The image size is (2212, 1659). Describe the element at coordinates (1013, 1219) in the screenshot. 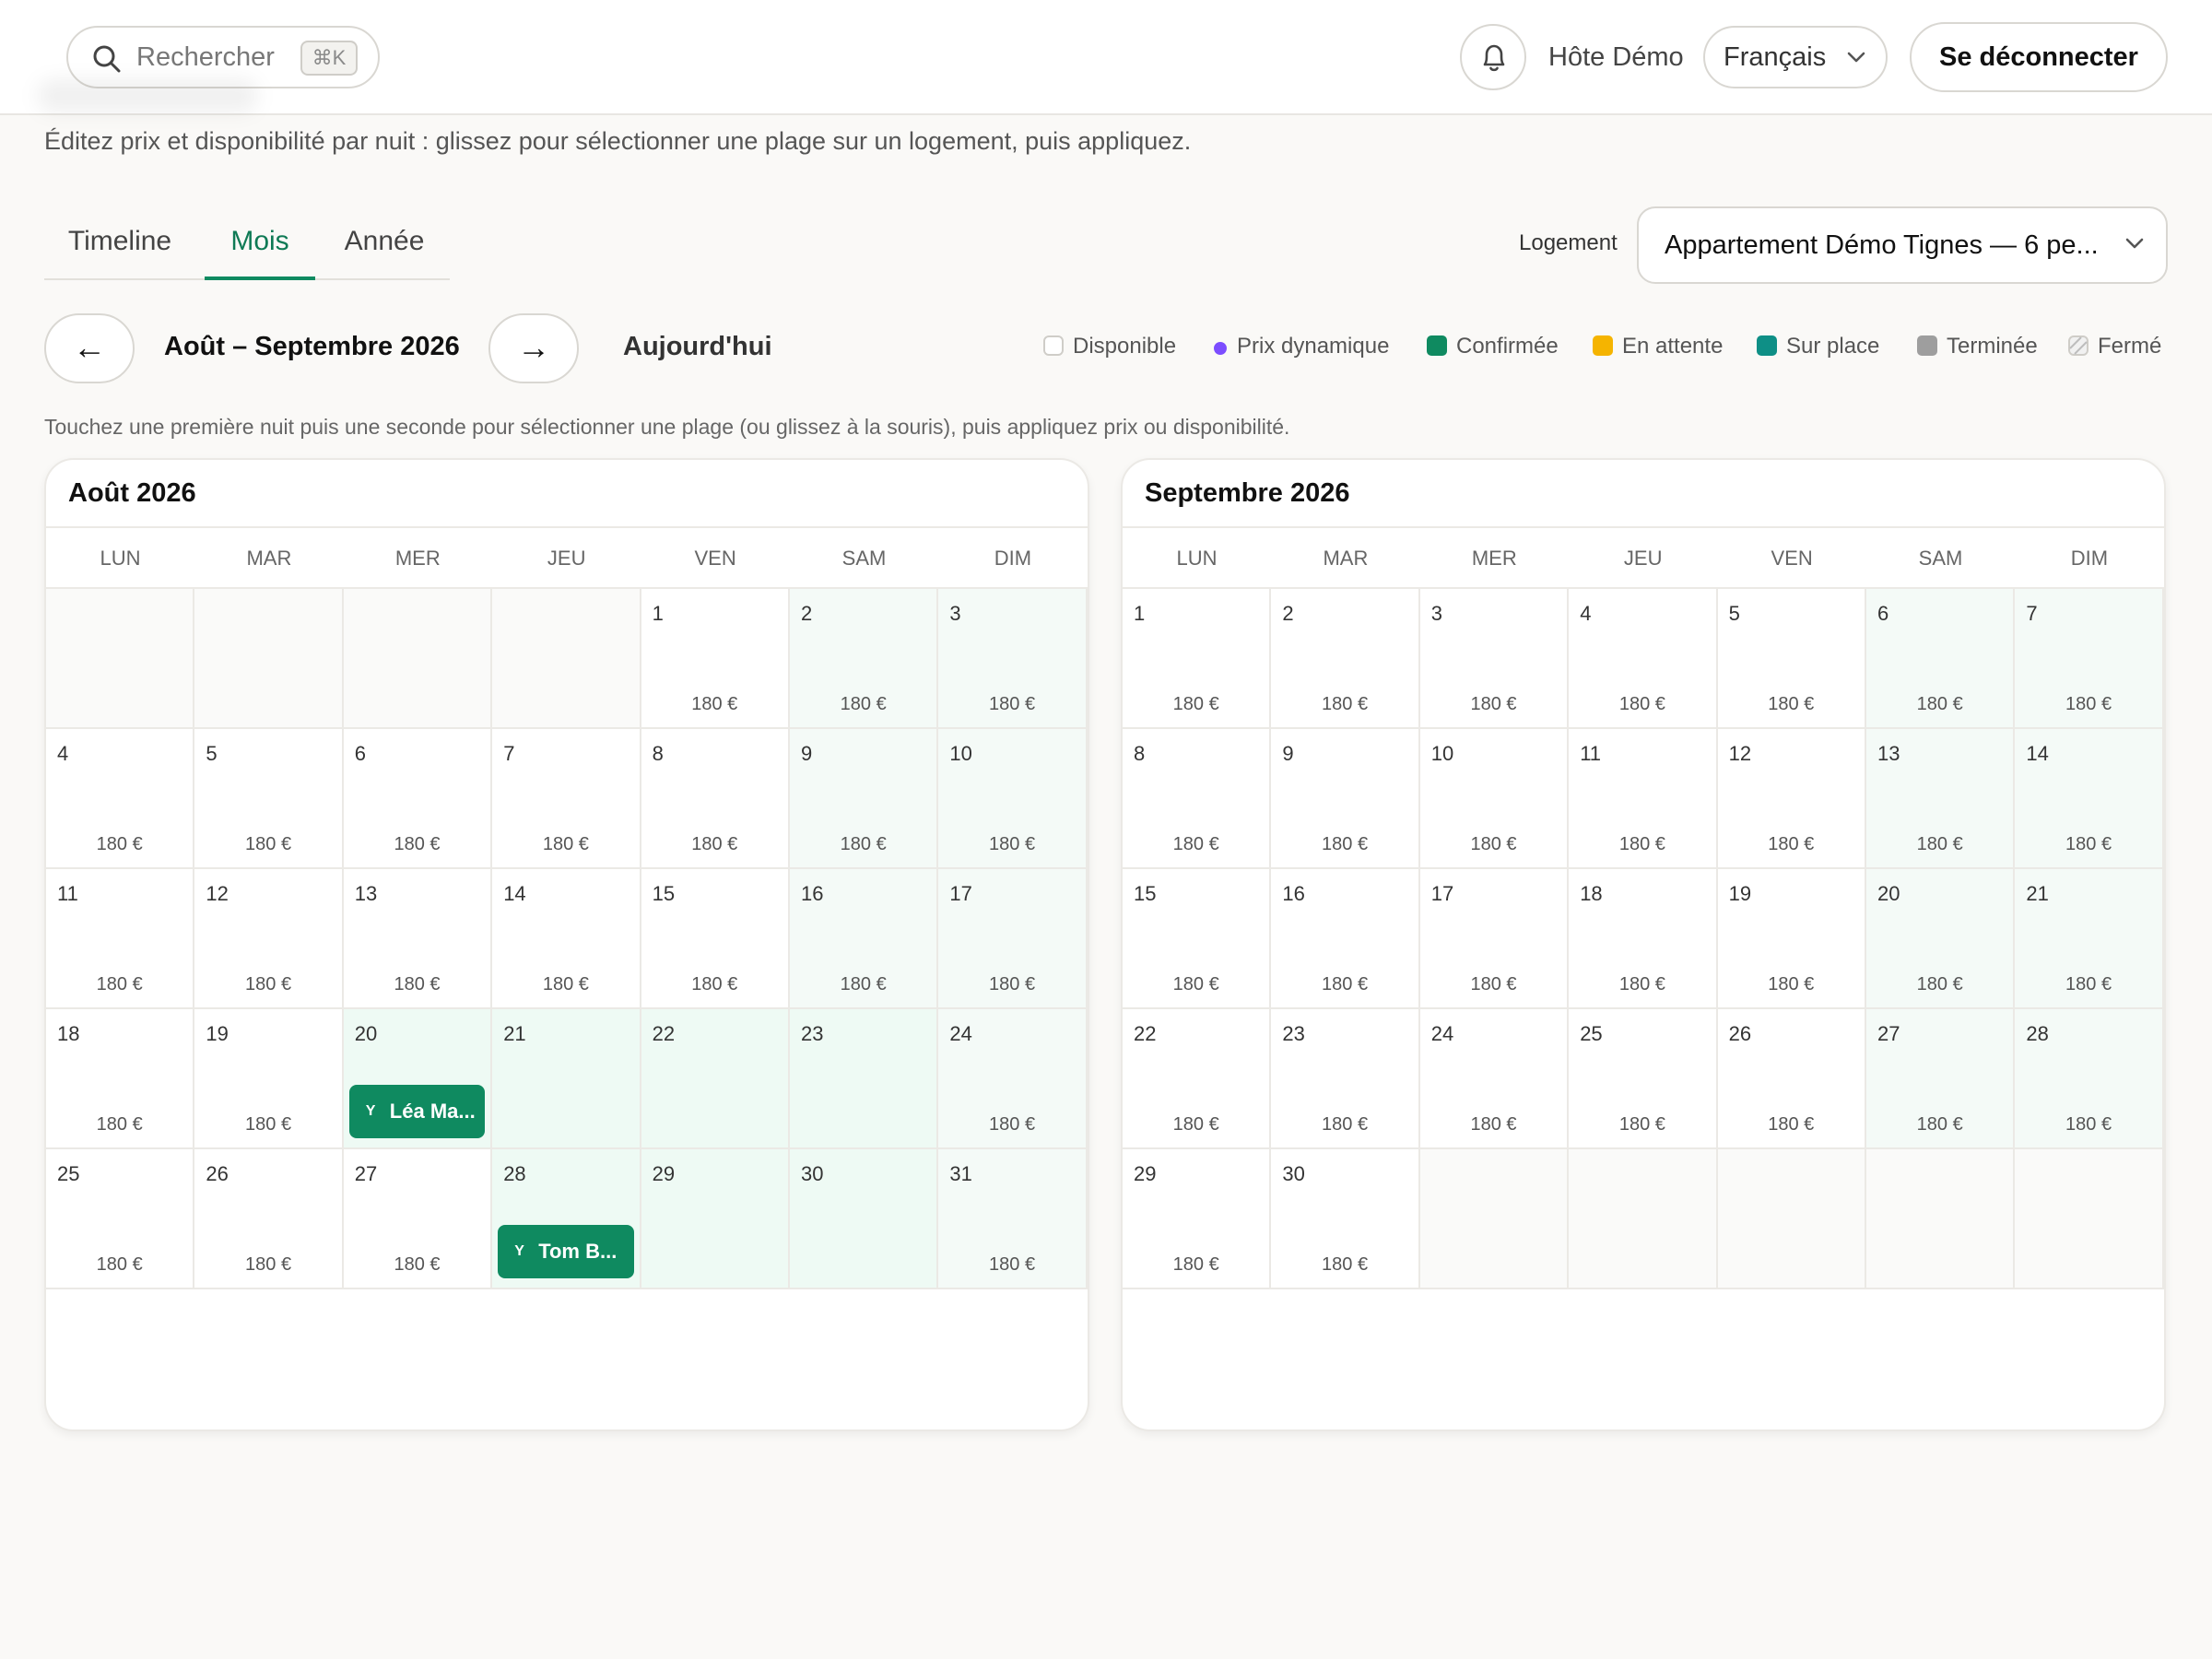

I see `calendar-day-cell: 31 180 €` at that location.